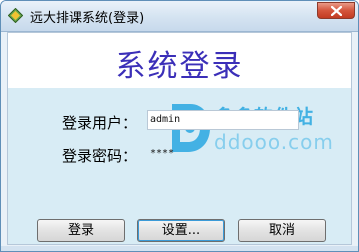  I want to click on page-title: 系统登录, so click(179, 66).